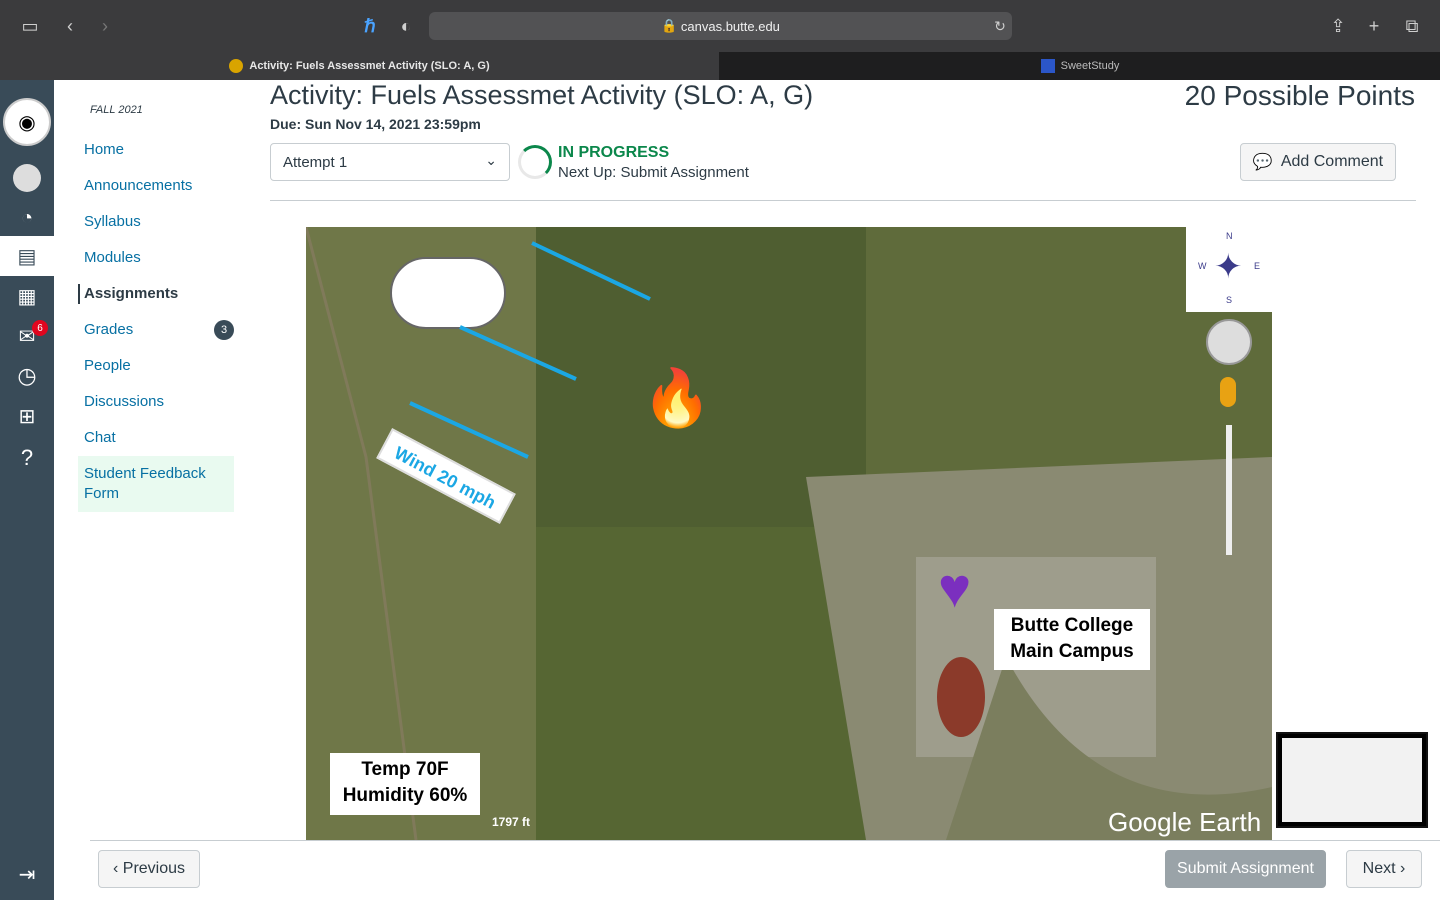 The image size is (1440, 900). Describe the element at coordinates (128, 294) in the screenshot. I see `nav-assignments: Assignments` at that location.